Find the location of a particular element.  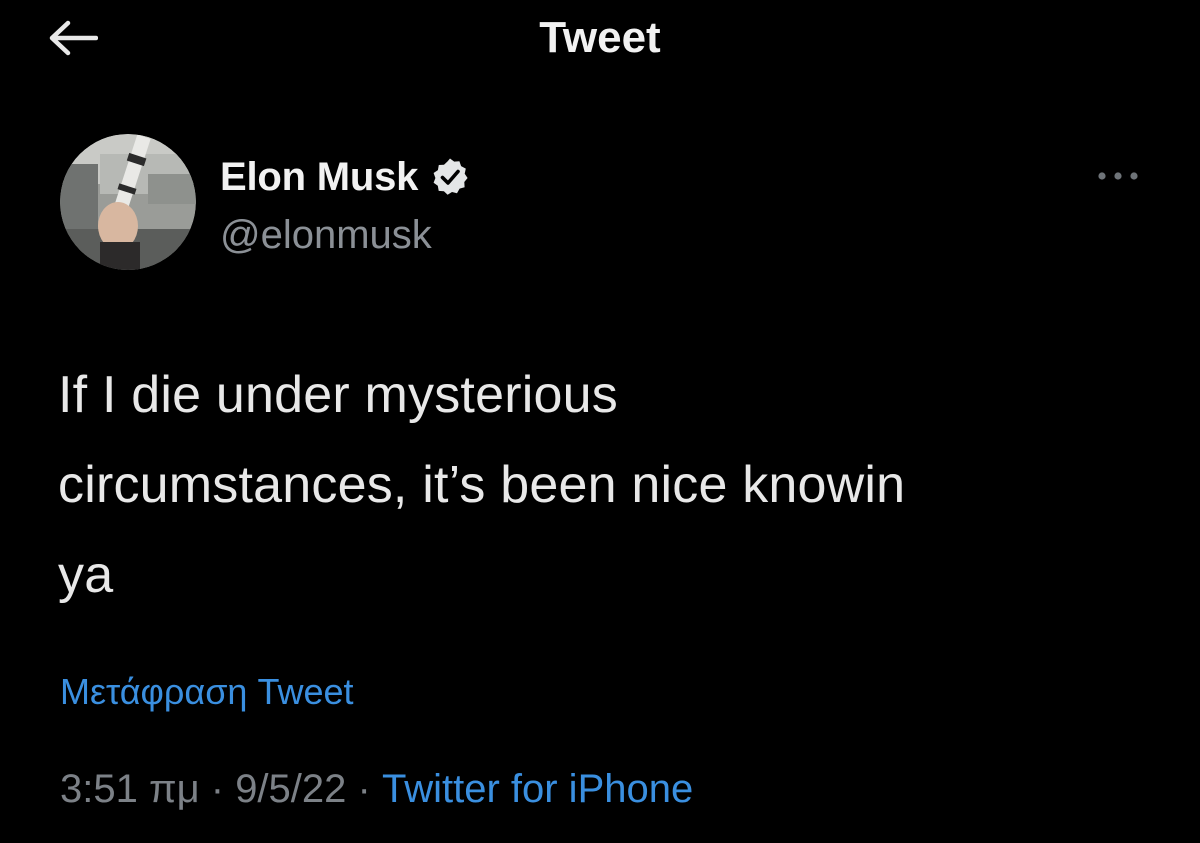

ellipsis-icon is located at coordinates (1118, 176).